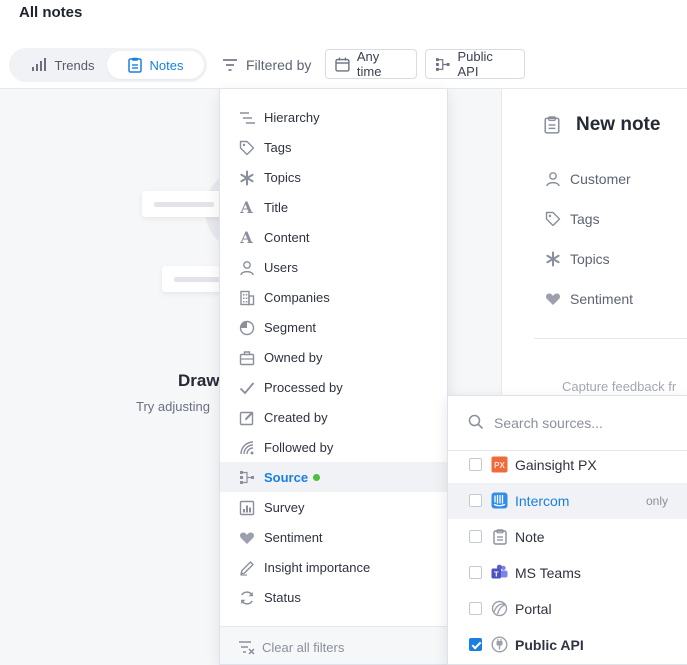  I want to click on svg-text: T, so click(496, 574).